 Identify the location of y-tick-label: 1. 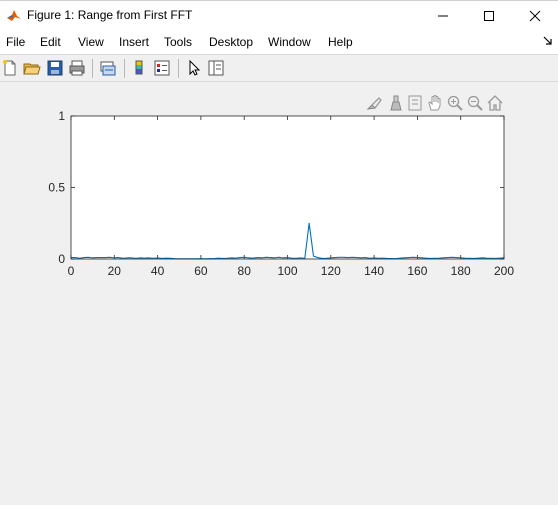
(61, 116).